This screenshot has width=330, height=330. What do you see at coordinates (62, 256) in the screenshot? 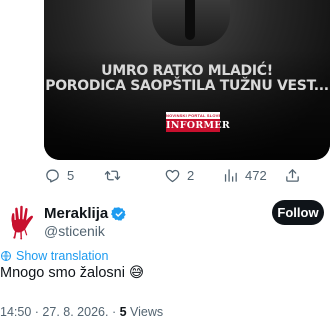
I see `show-translation-label: Show translation` at bounding box center [62, 256].